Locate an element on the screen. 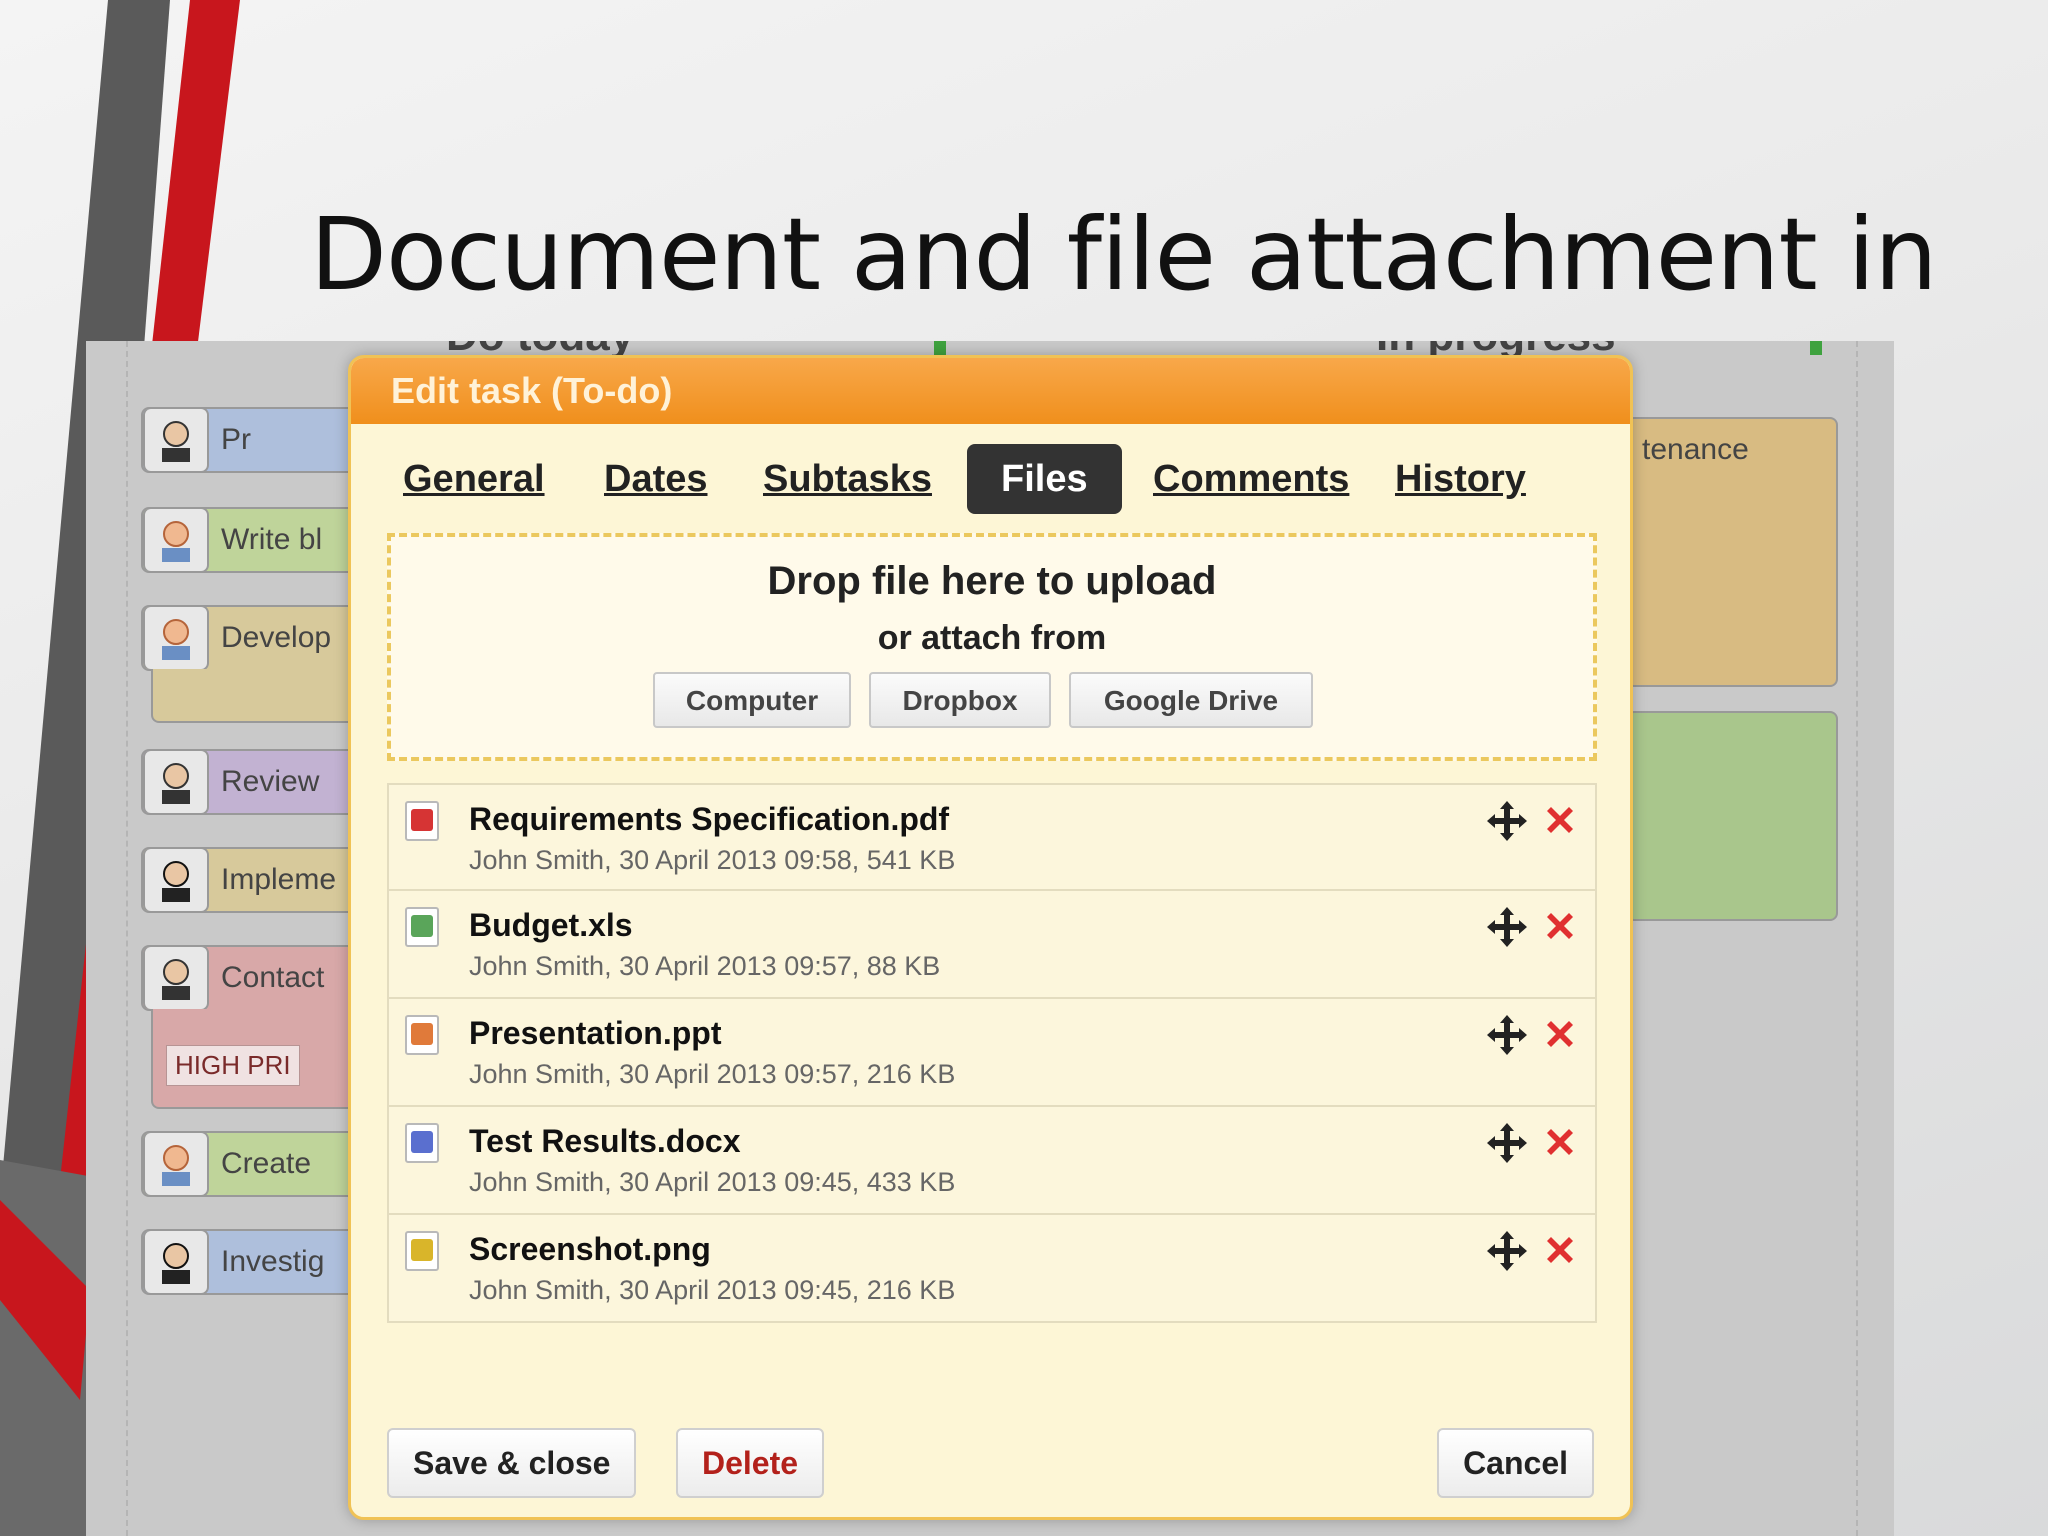  file-meta: John Smith, 30 April 2013 09:58, 541 KB is located at coordinates (712, 860).